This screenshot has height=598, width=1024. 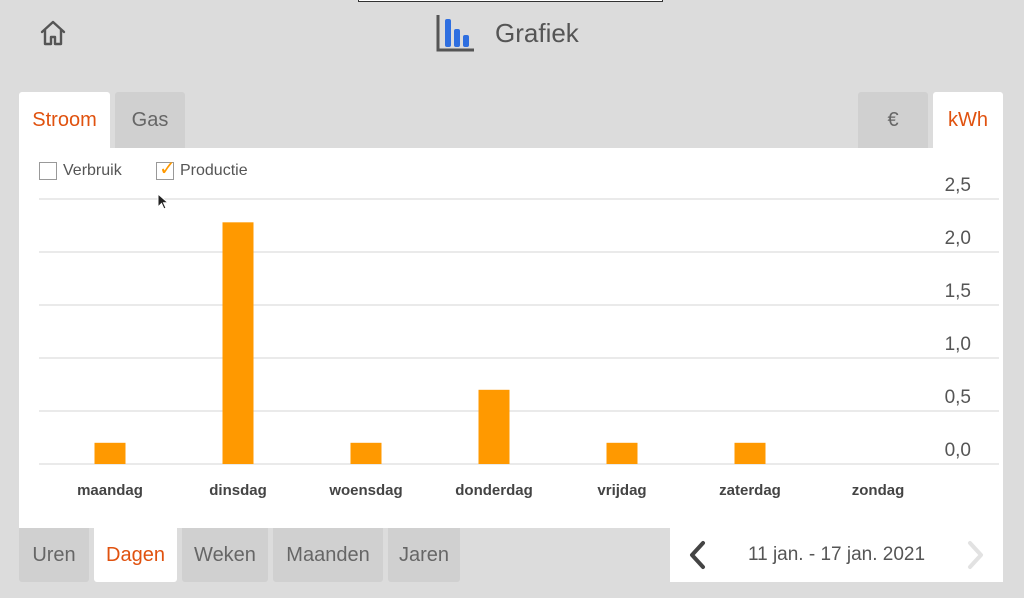 What do you see at coordinates (53, 33) in the screenshot?
I see `home-icon` at bounding box center [53, 33].